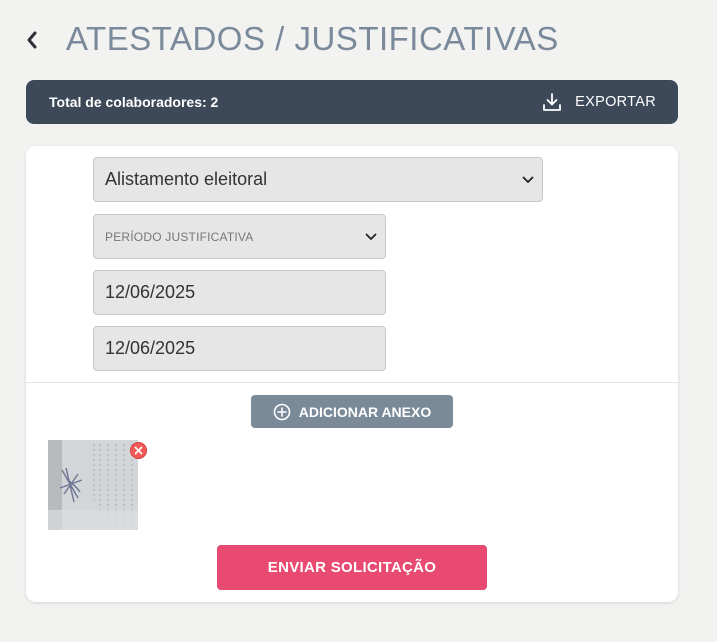 Image resolution: width=717 pixels, height=642 pixels. What do you see at coordinates (150, 292) in the screenshot?
I see `start-date-value: 12/06/2025` at bounding box center [150, 292].